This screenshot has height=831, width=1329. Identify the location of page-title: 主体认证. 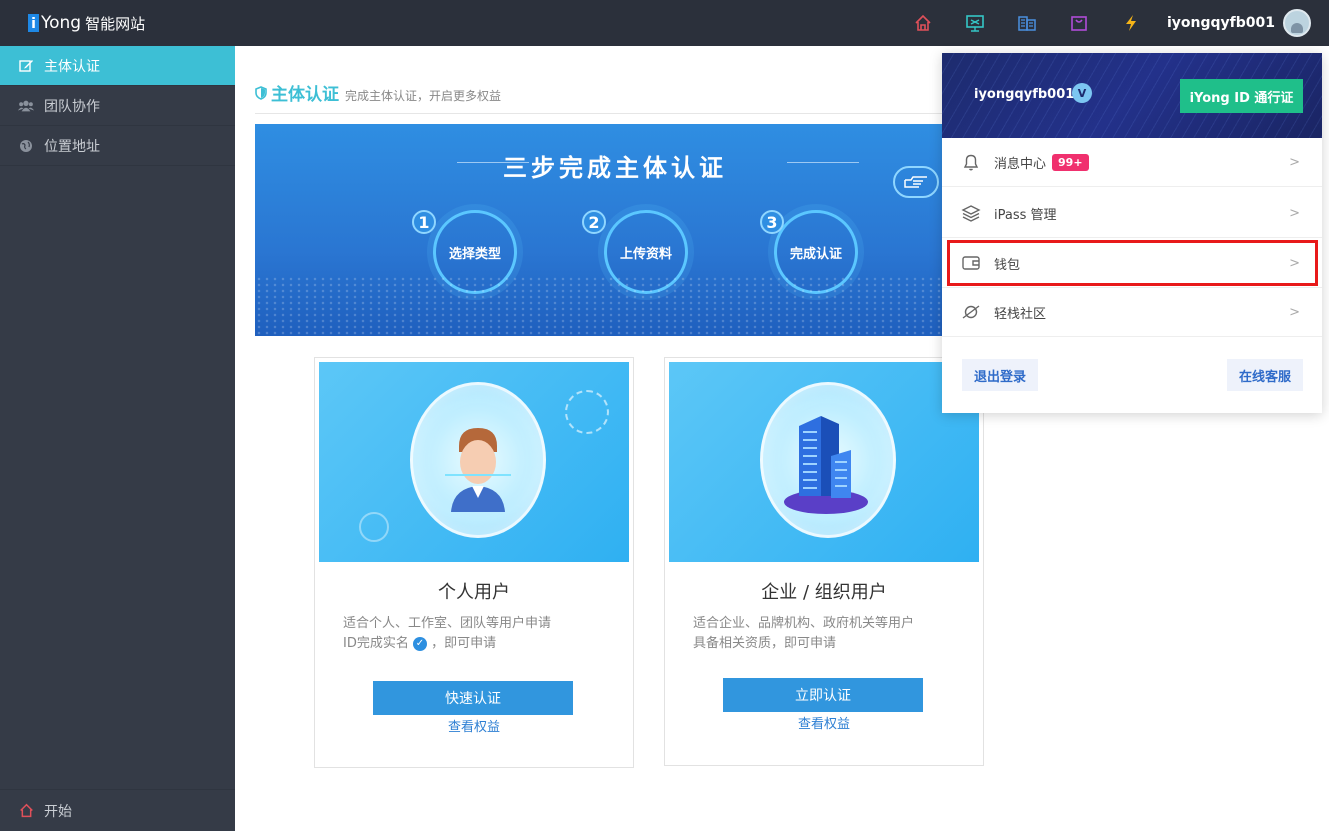
(305, 95).